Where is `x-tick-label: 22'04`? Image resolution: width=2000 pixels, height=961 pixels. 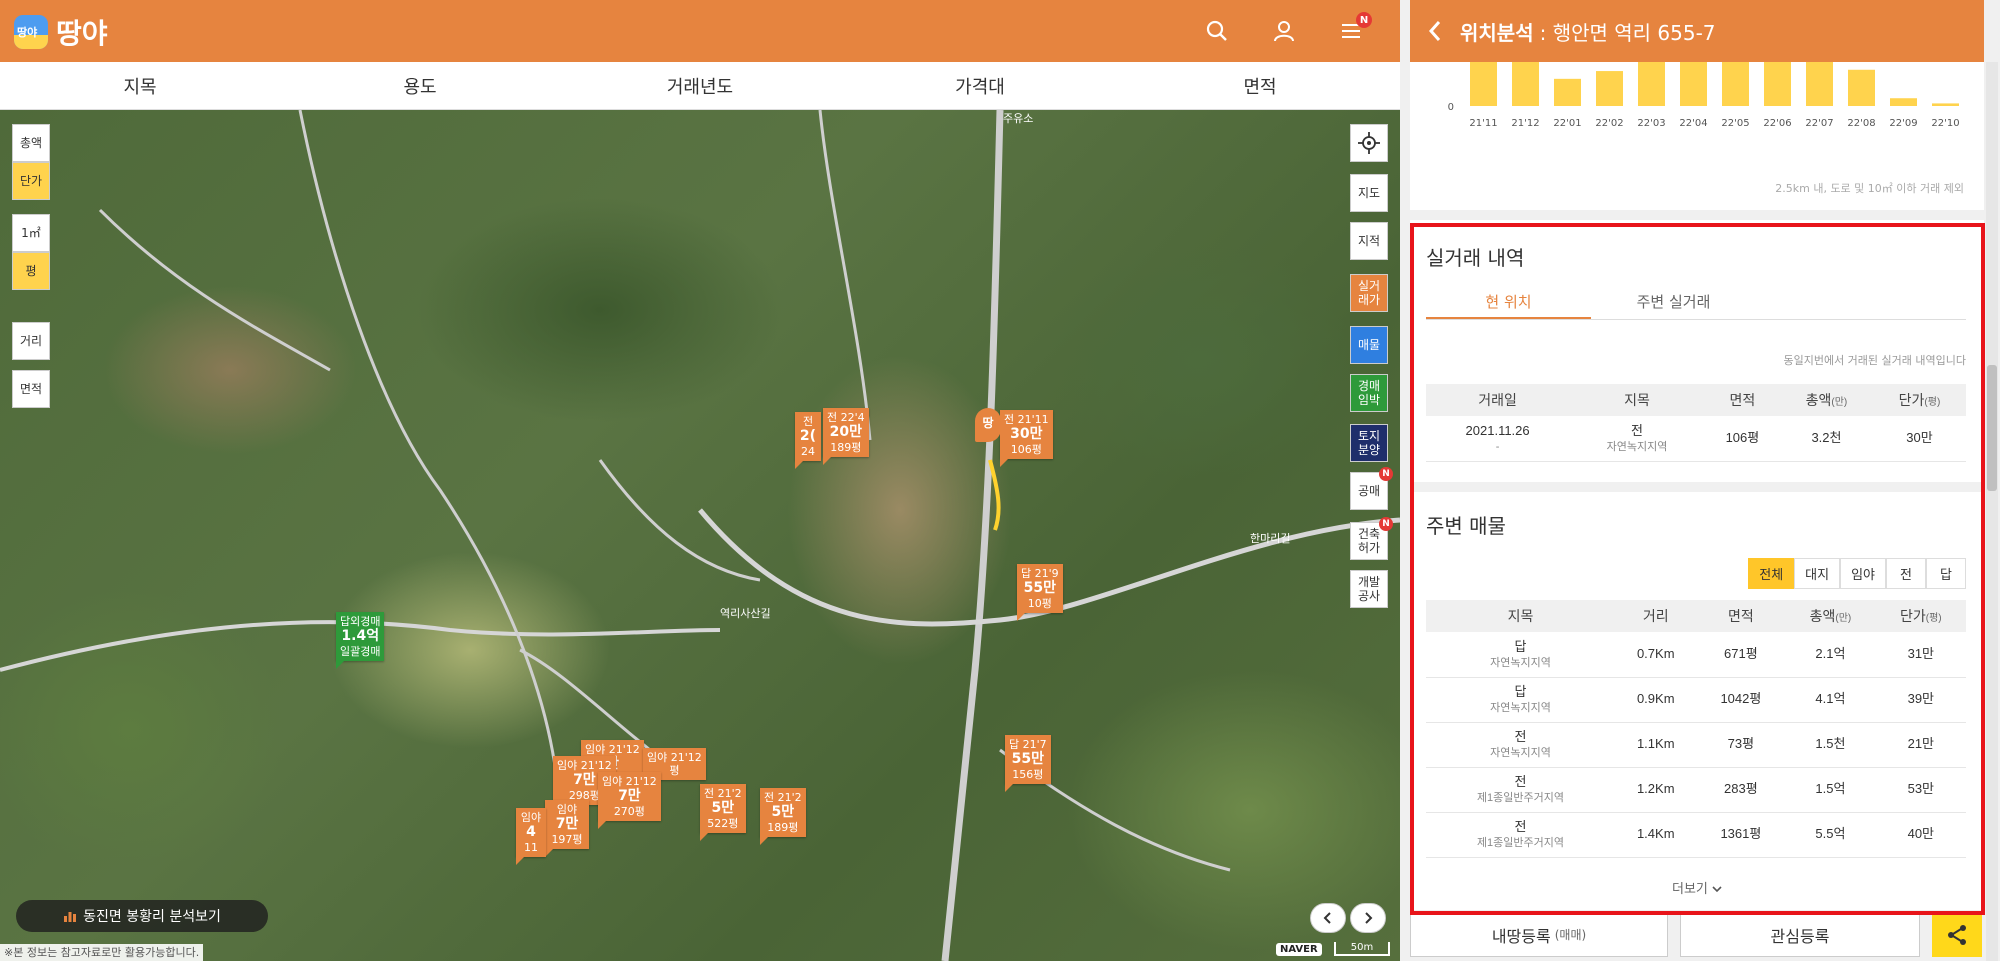
x-tick-label: 22'04 is located at coordinates (1693, 123).